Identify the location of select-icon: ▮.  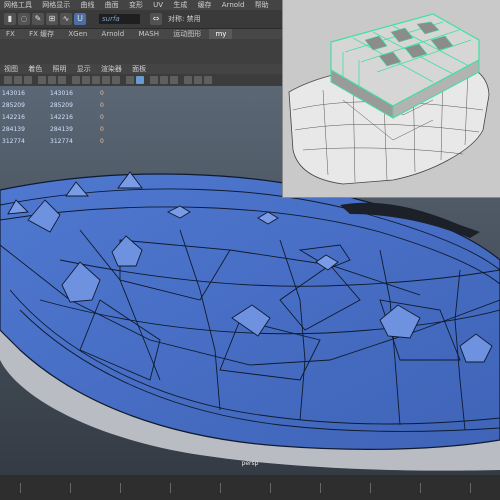
(10, 19).